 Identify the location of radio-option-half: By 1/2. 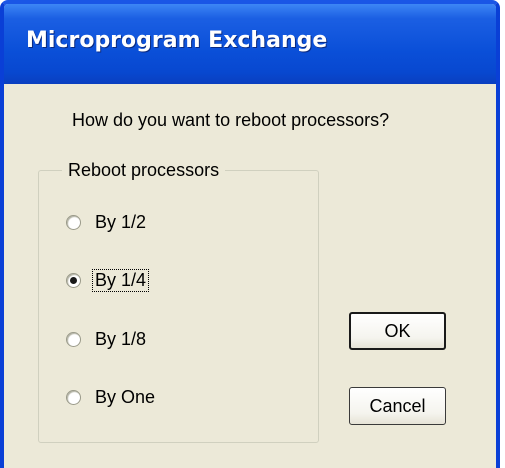
(104, 222).